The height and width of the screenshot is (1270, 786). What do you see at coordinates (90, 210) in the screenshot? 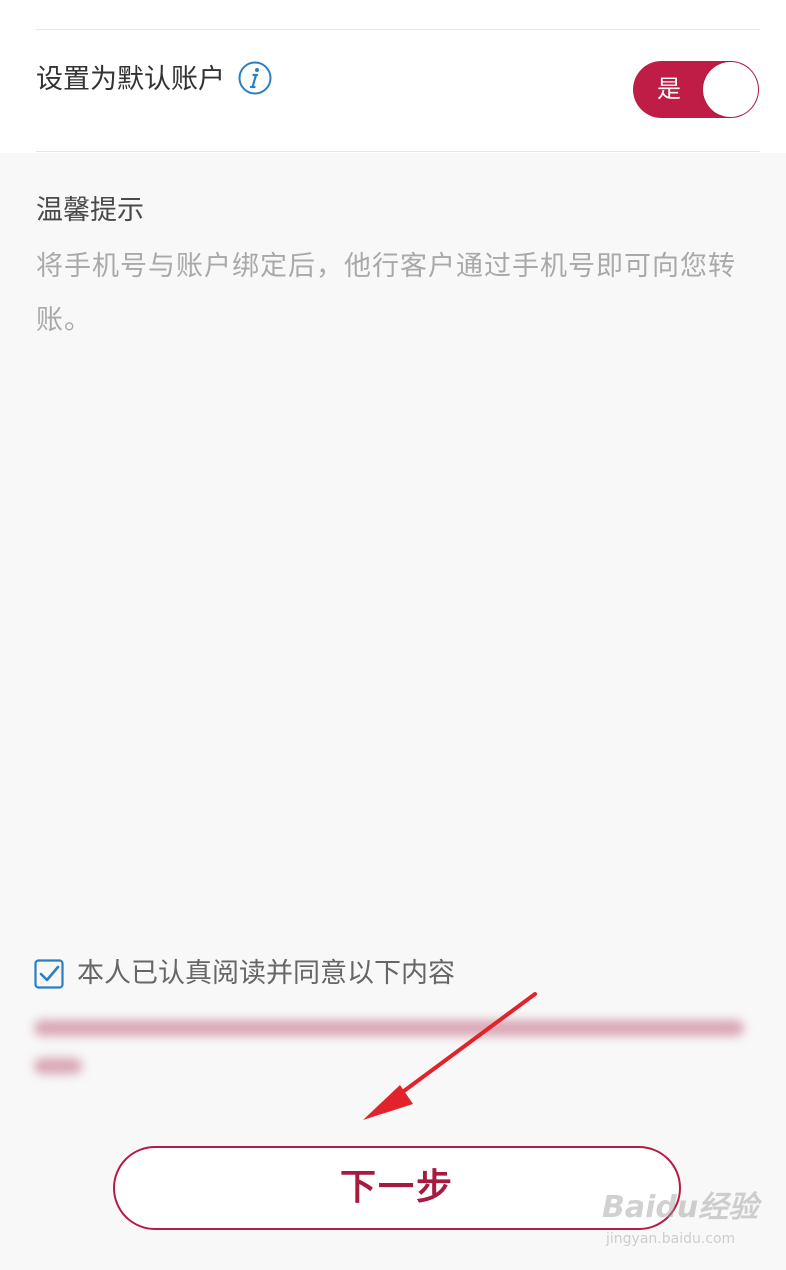
I see `tips-title: 温馨提示` at bounding box center [90, 210].